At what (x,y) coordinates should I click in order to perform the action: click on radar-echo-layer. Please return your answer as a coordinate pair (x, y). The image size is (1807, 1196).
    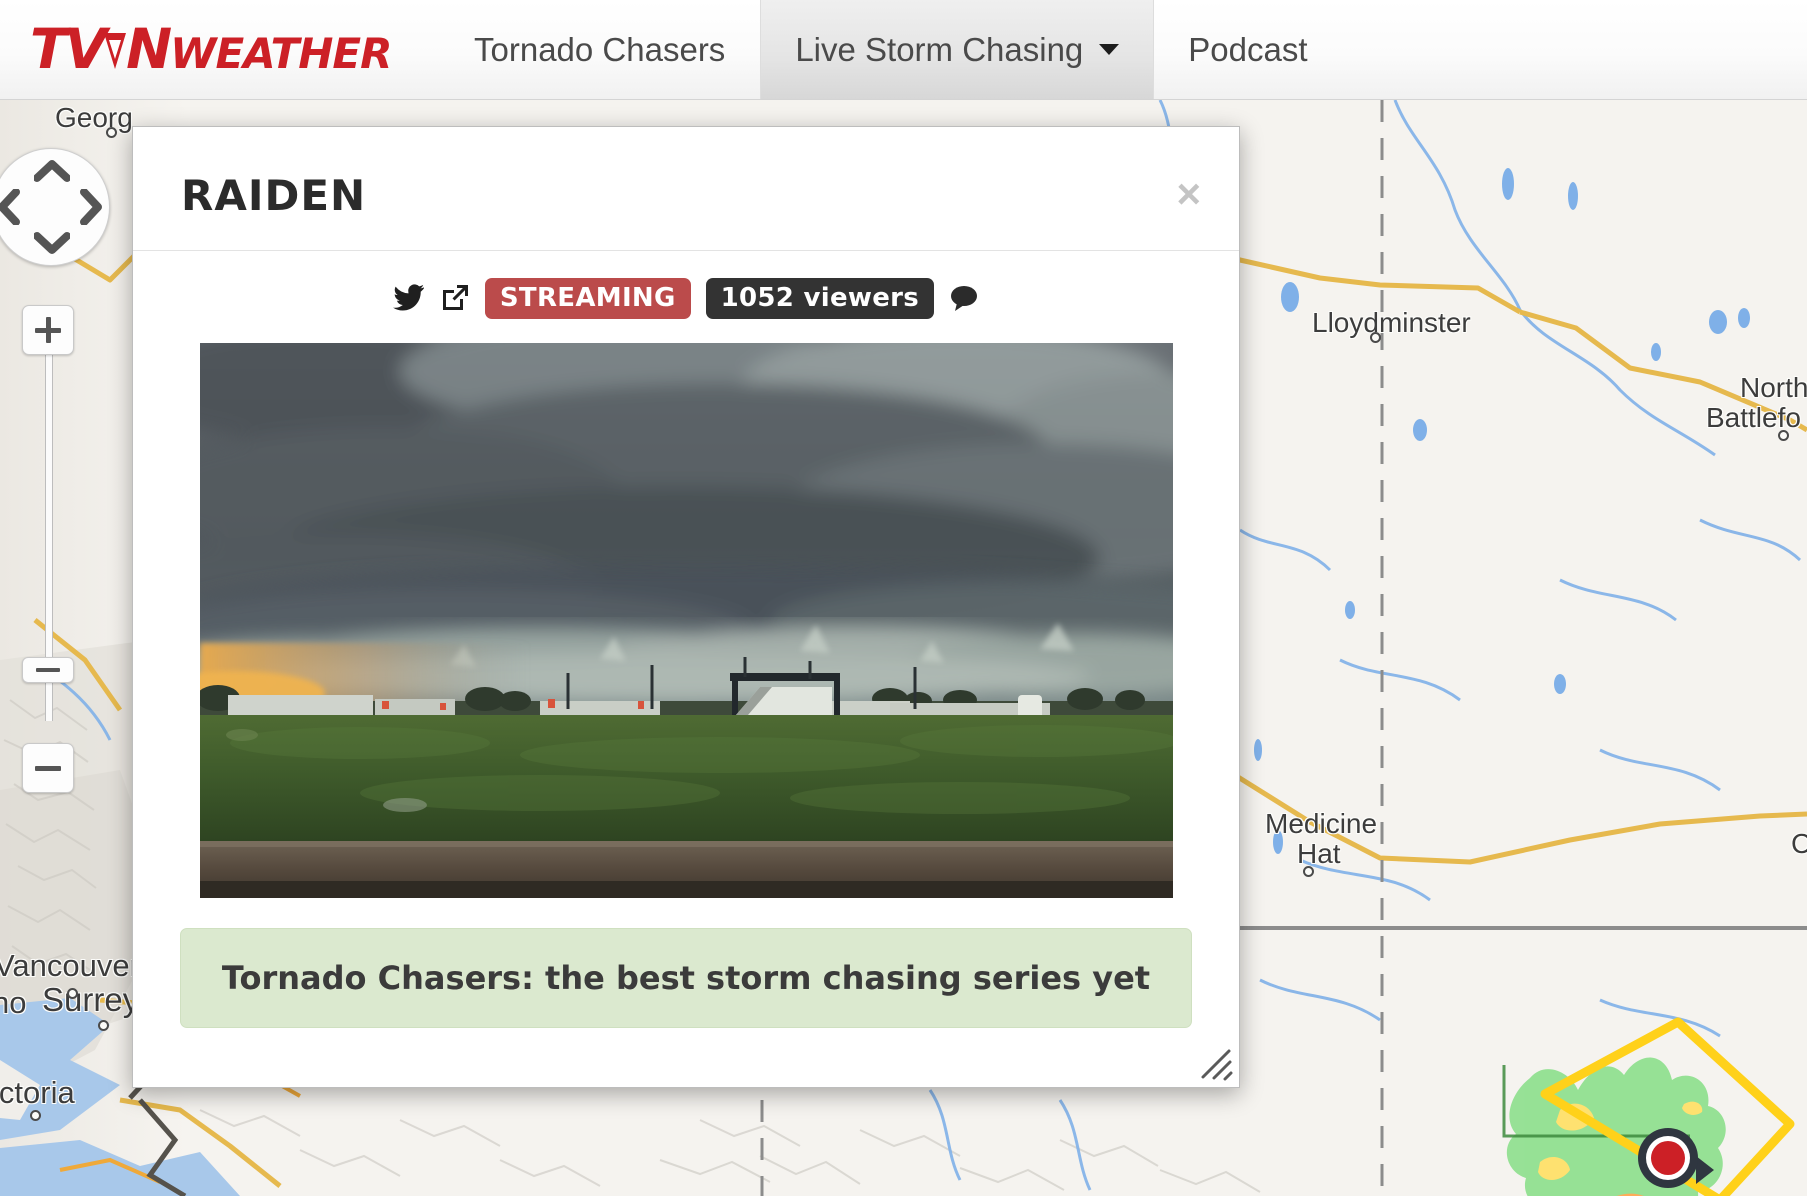
    Looking at the image, I should click on (1616, 1126).